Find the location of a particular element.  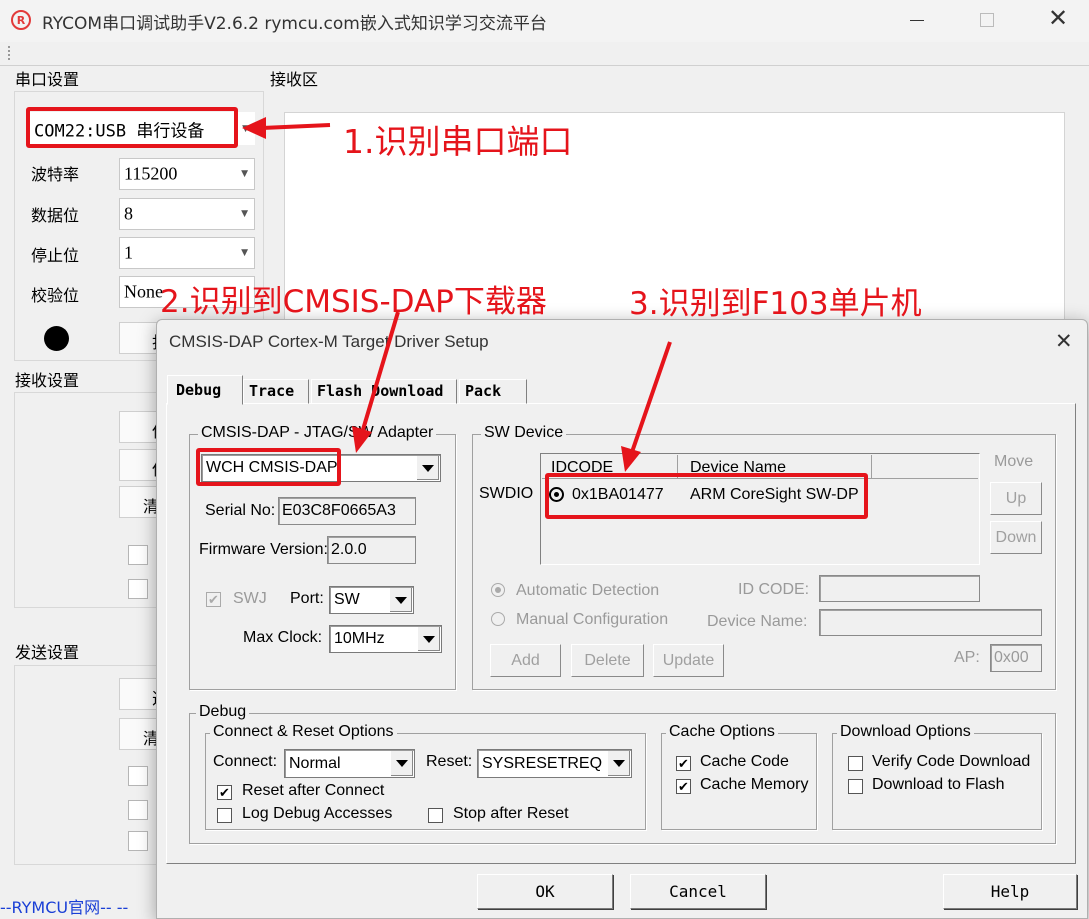

annotation-2: 2.识别到CMSIS-DAP下载器 is located at coordinates (353, 302).